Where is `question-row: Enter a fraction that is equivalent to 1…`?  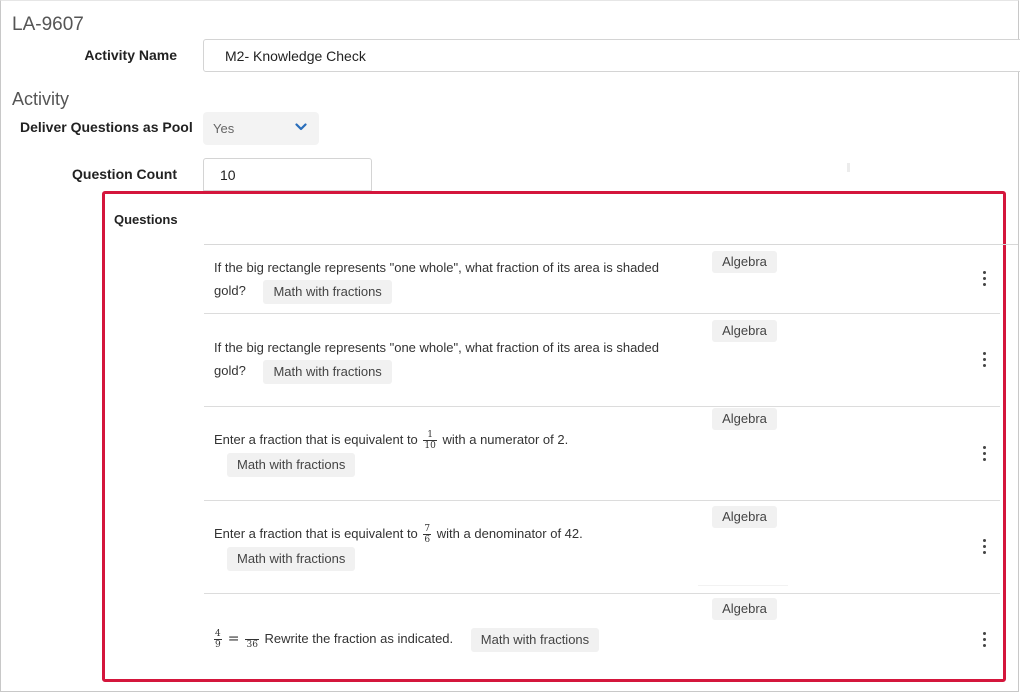 question-row: Enter a fraction that is equivalent to 1… is located at coordinates (602, 454).